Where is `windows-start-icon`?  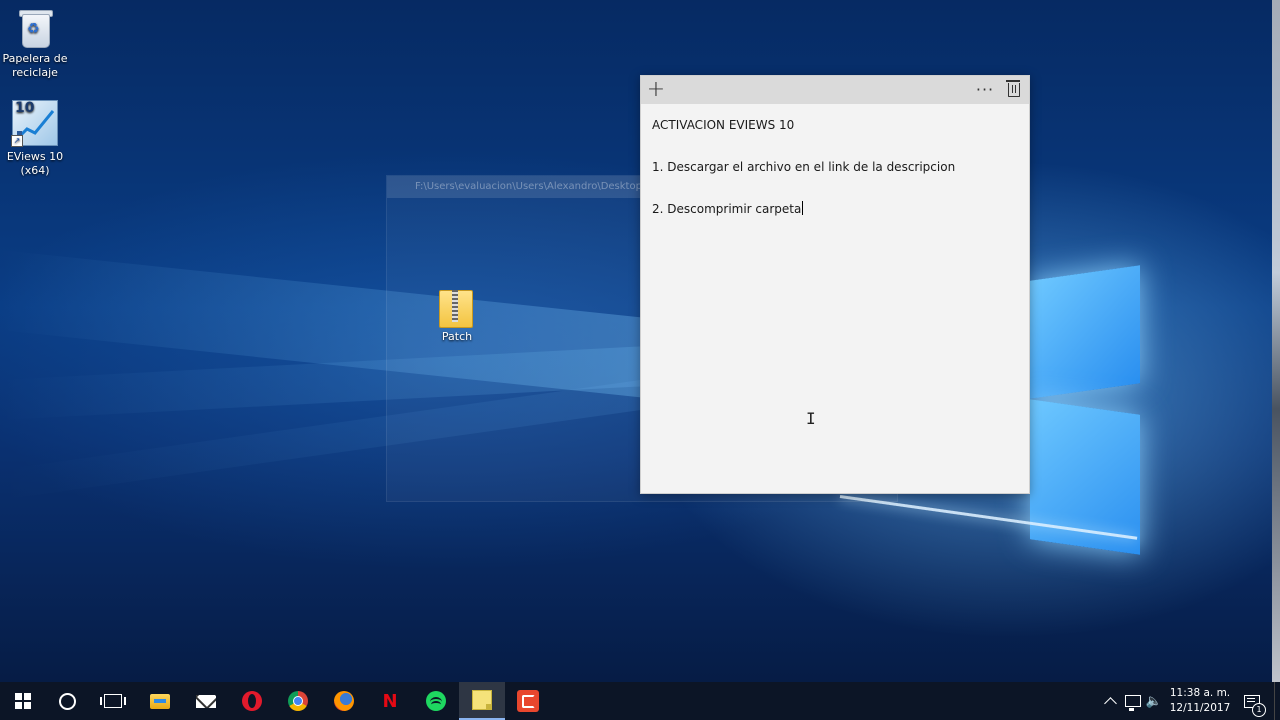
windows-start-icon is located at coordinates (23, 701).